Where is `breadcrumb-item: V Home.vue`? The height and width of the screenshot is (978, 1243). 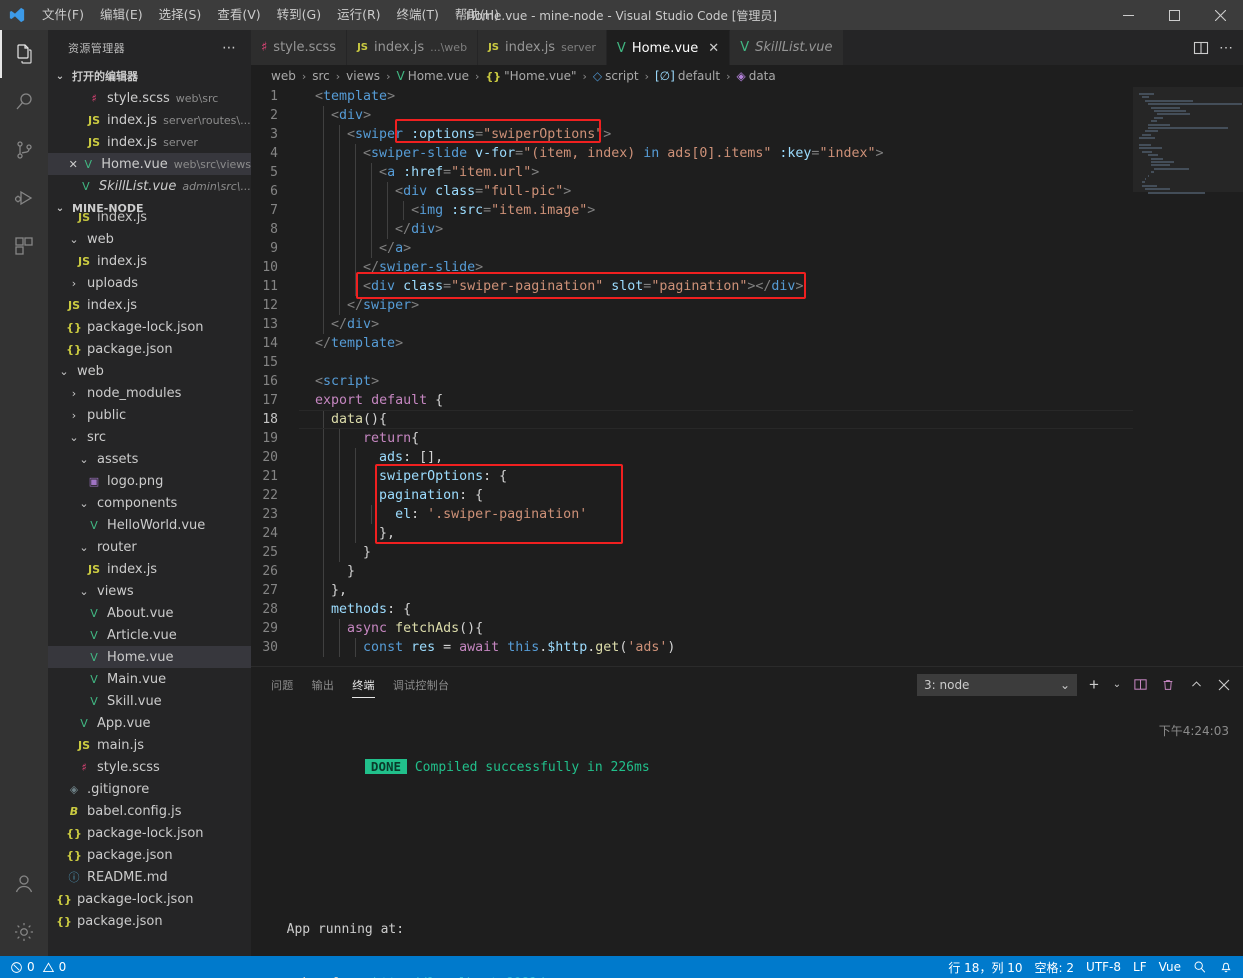 breadcrumb-item: V Home.vue is located at coordinates (432, 76).